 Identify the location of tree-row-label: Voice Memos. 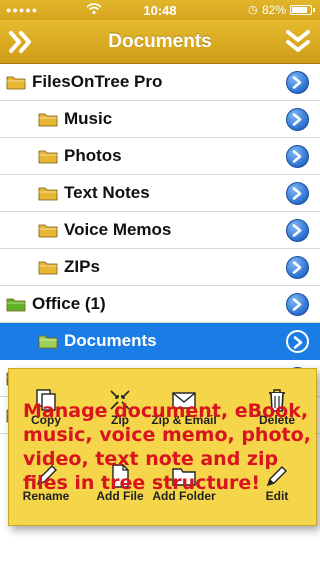
(118, 229).